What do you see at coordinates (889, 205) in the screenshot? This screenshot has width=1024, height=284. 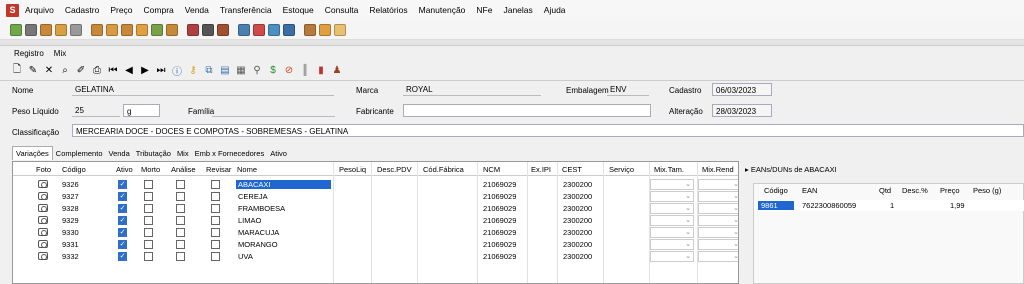 I see `ean-row: 9861 7622300860059 1 1,99` at bounding box center [889, 205].